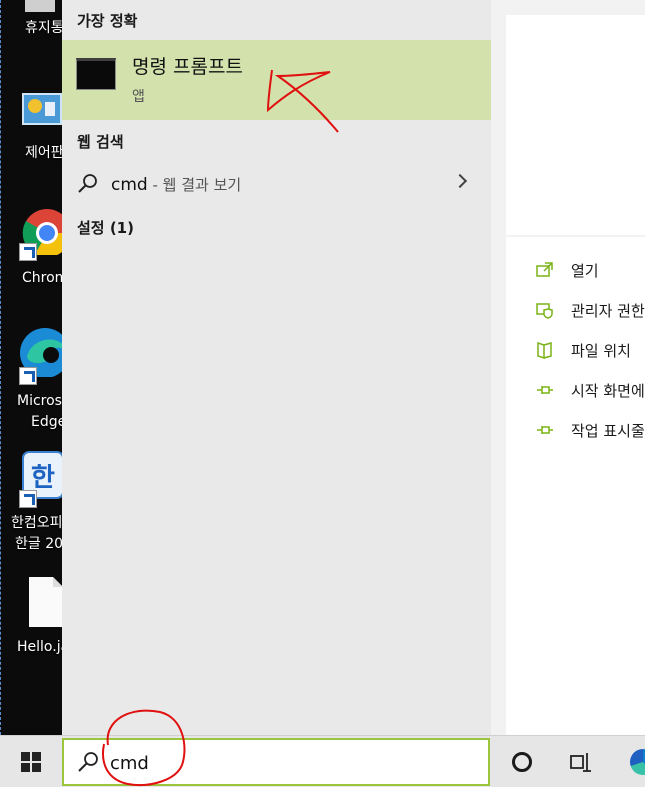 The height and width of the screenshot is (787, 645). I want to click on desktop-icon-chrome: Chrome, so click(31, 250).